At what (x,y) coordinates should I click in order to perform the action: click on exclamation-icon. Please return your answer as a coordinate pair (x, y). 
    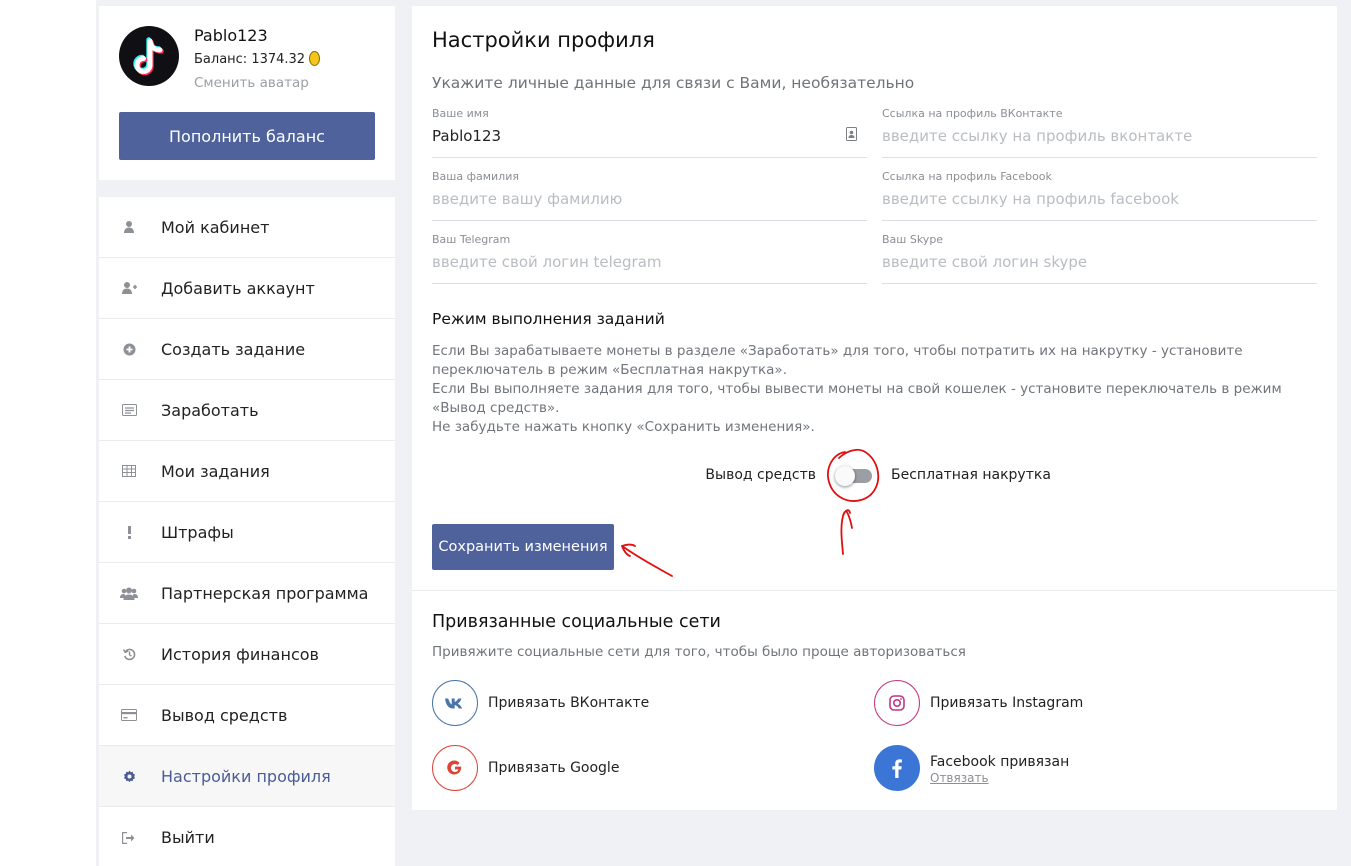
    Looking at the image, I should click on (130, 532).